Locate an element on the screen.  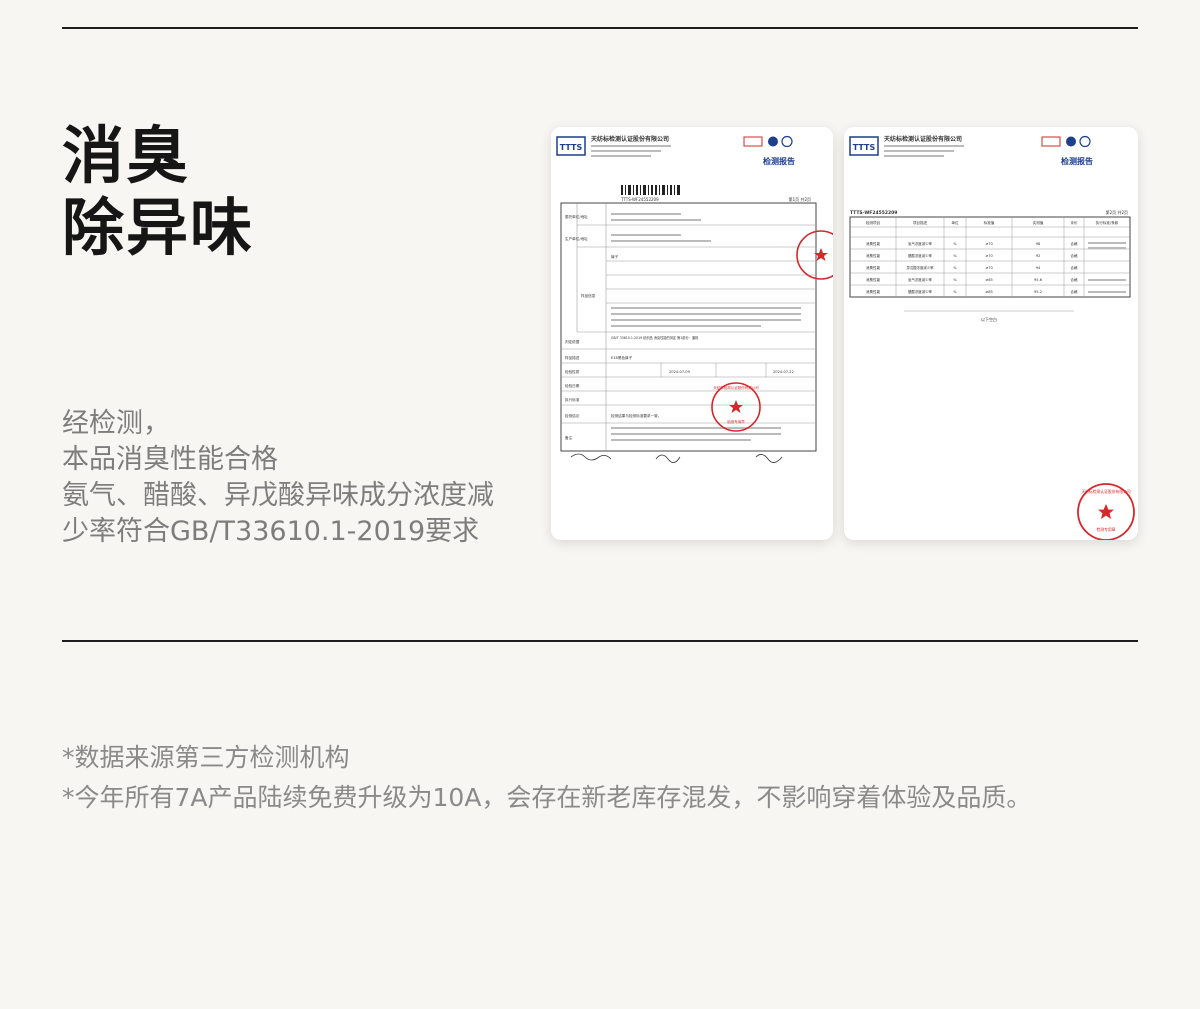
result-row: 消臭性能 氨气浓度减少率 % ≥85 95.6 合格 is located at coordinates (972, 279).